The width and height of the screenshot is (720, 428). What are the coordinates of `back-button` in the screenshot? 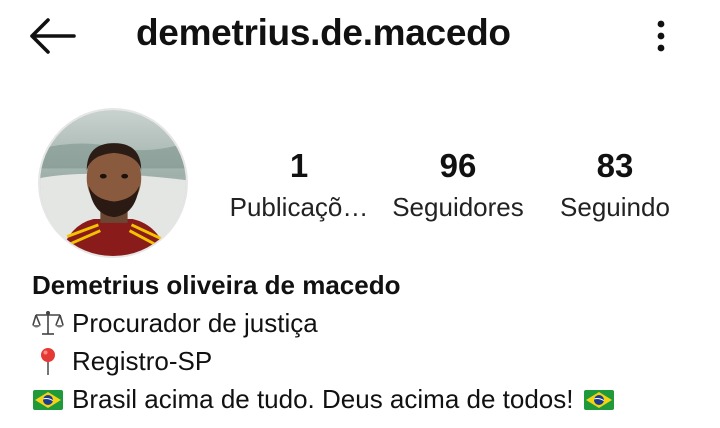 It's located at (52, 36).